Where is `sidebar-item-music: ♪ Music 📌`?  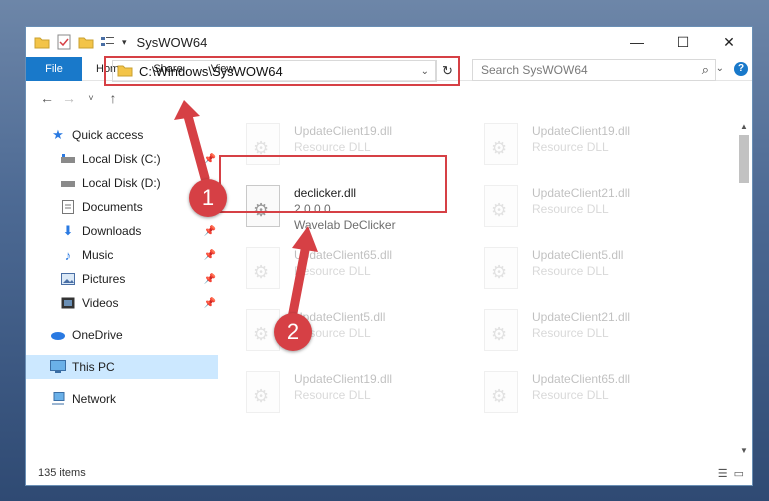 sidebar-item-music: ♪ Music 📌 is located at coordinates (122, 255).